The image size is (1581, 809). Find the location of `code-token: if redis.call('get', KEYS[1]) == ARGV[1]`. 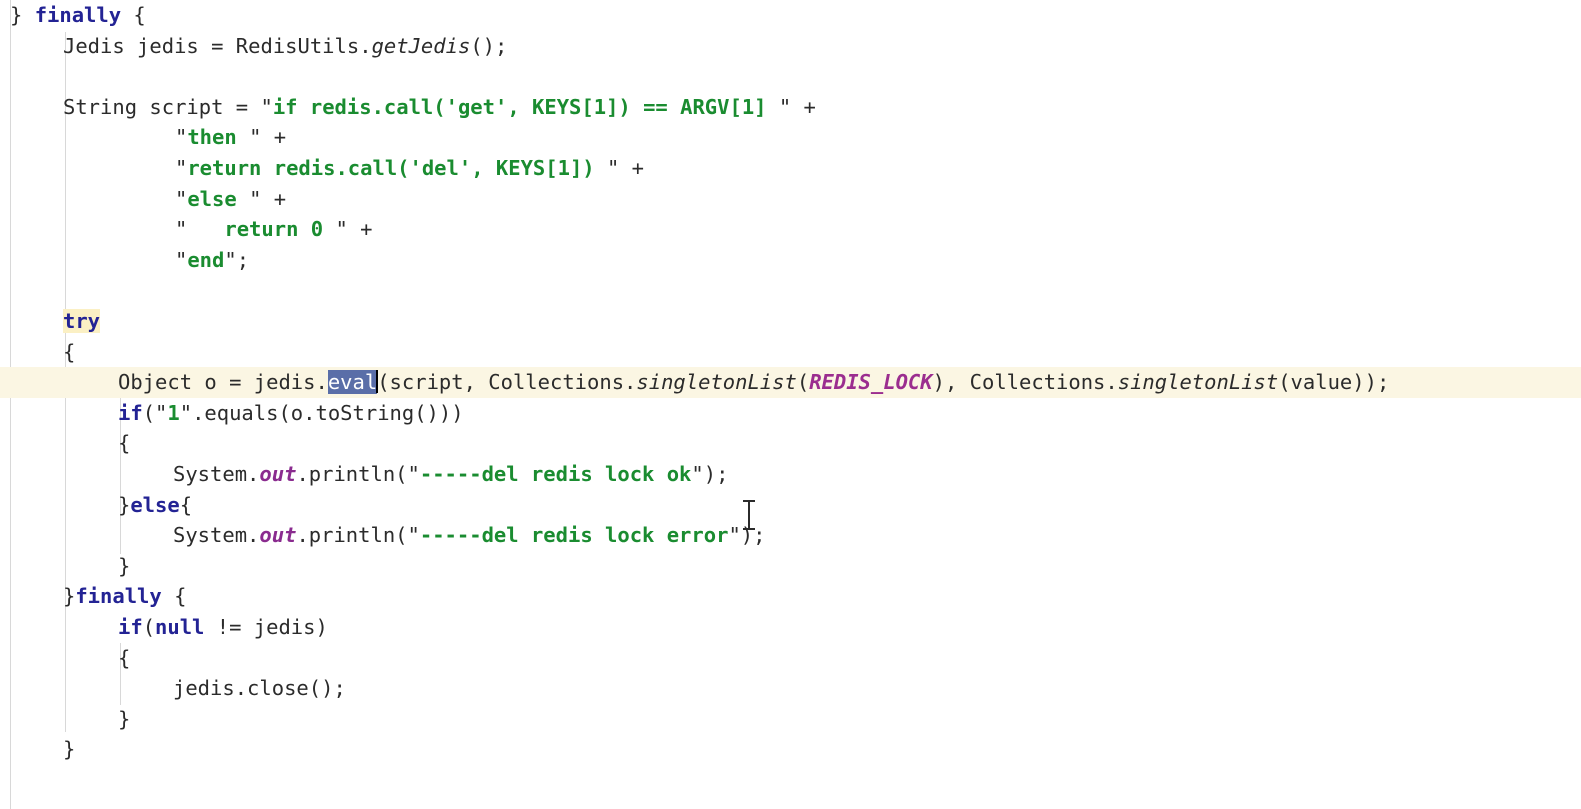

code-token: if redis.call('get', KEYS[1]) == ARGV[1] is located at coordinates (525, 106).